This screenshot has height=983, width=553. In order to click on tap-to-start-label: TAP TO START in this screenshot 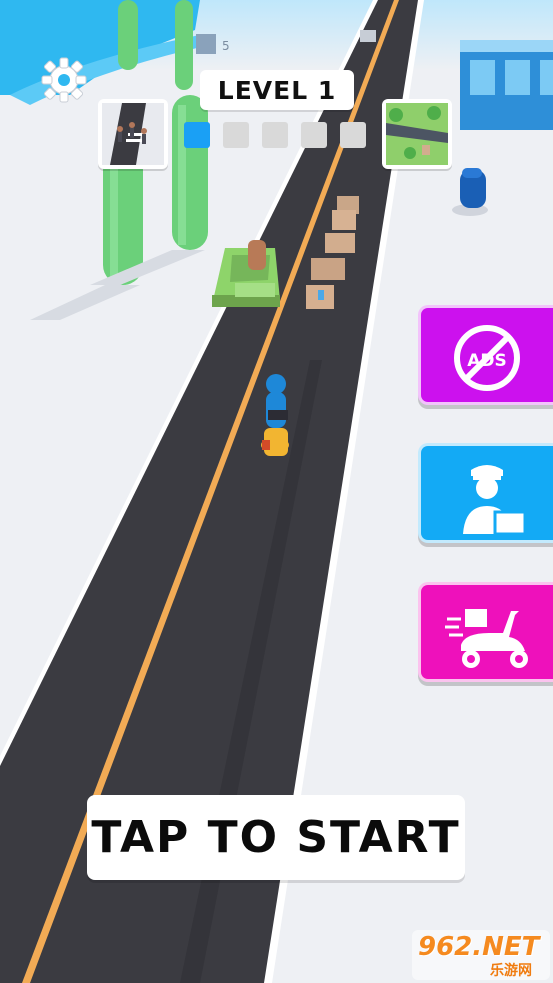, I will do `click(276, 837)`.